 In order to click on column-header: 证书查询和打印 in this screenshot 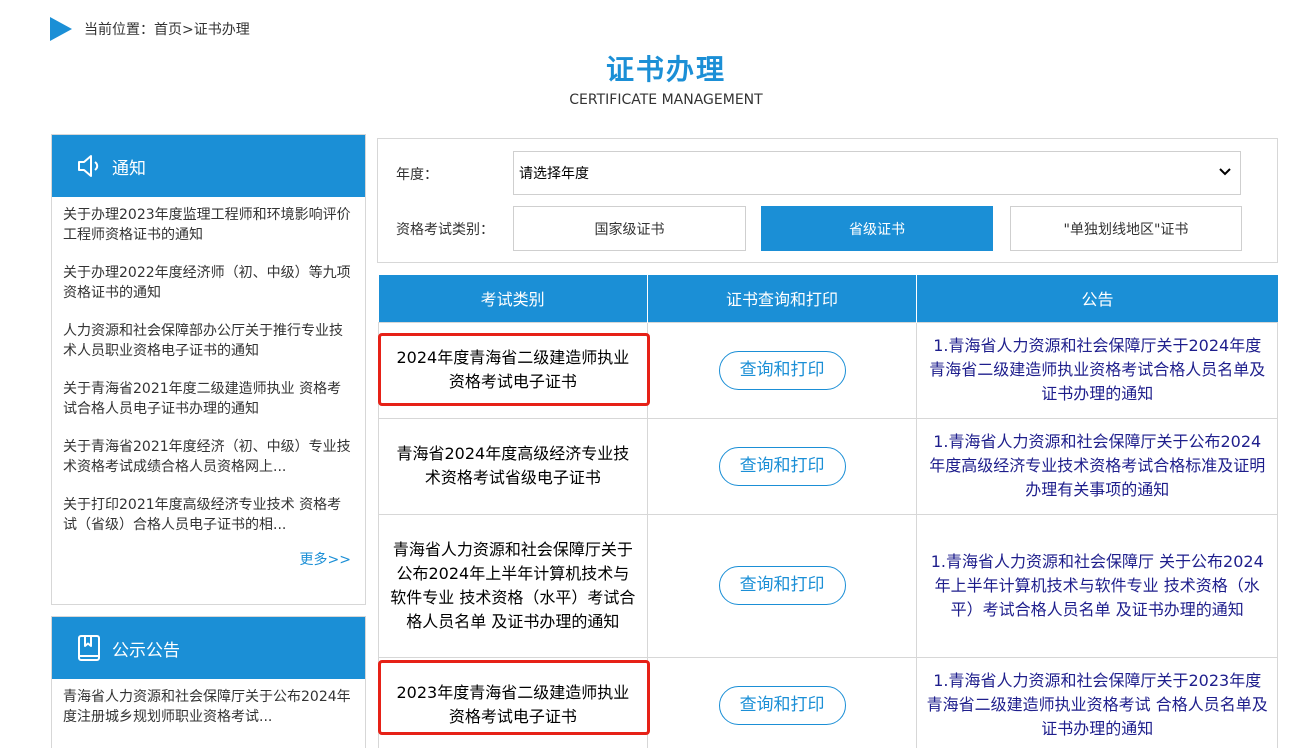, I will do `click(782, 298)`.